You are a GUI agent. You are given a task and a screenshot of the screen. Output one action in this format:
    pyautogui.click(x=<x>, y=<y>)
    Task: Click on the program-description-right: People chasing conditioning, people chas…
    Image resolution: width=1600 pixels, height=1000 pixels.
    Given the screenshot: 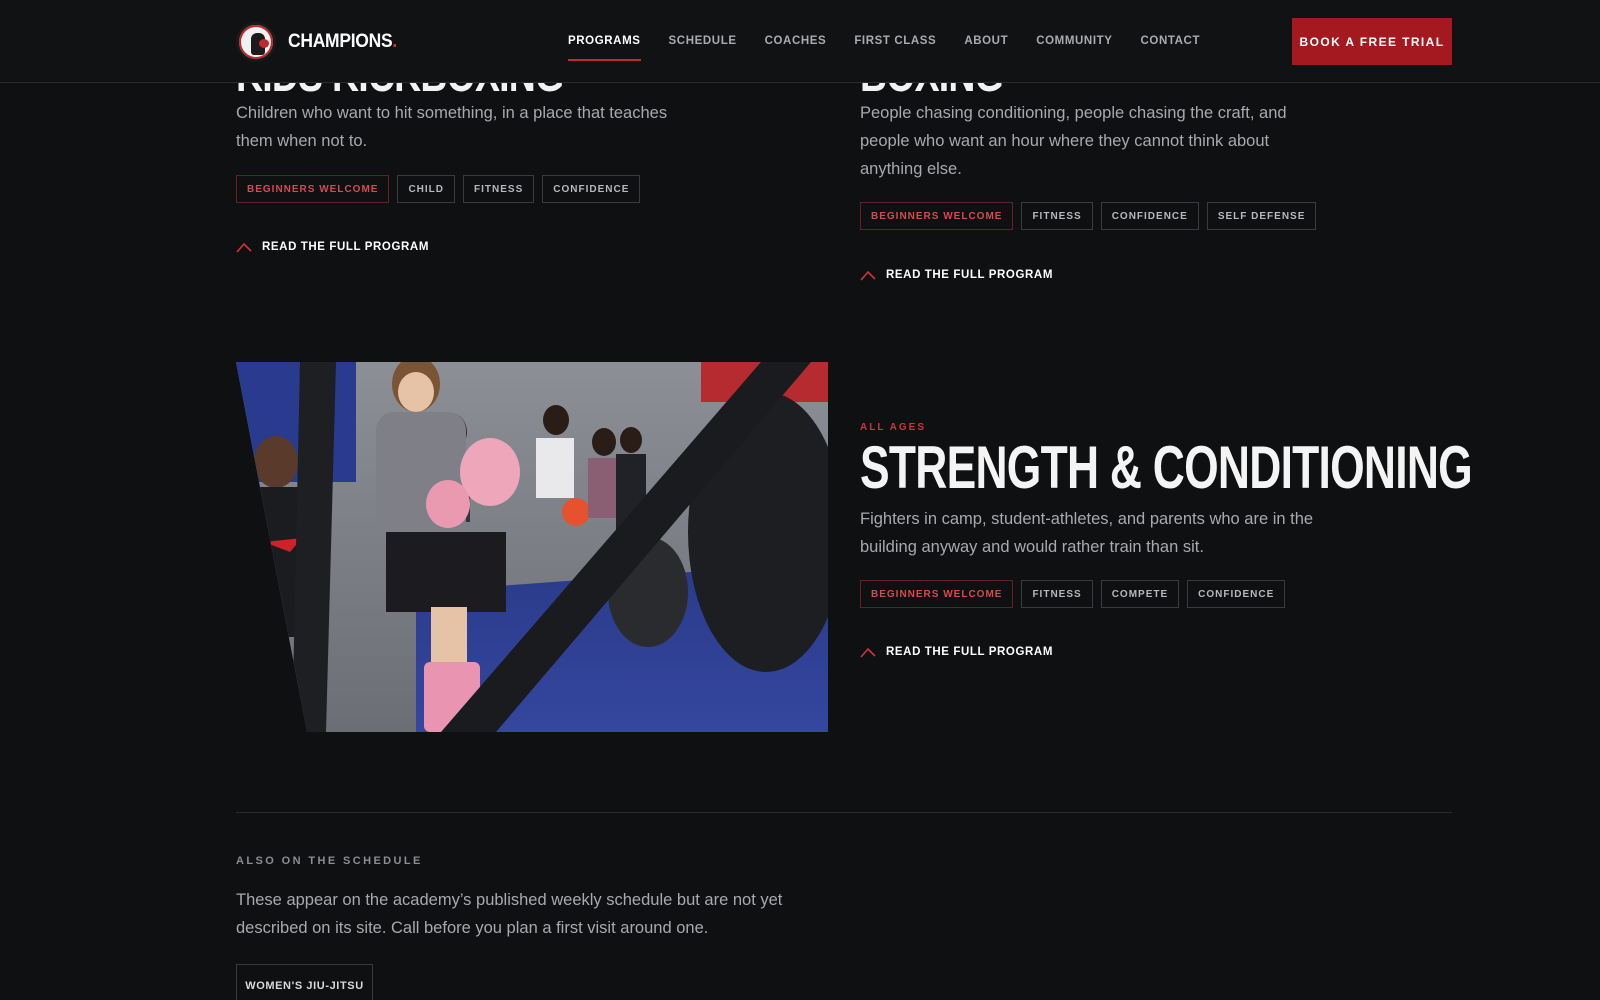 What is the action you would take?
    pyautogui.click(x=1073, y=141)
    